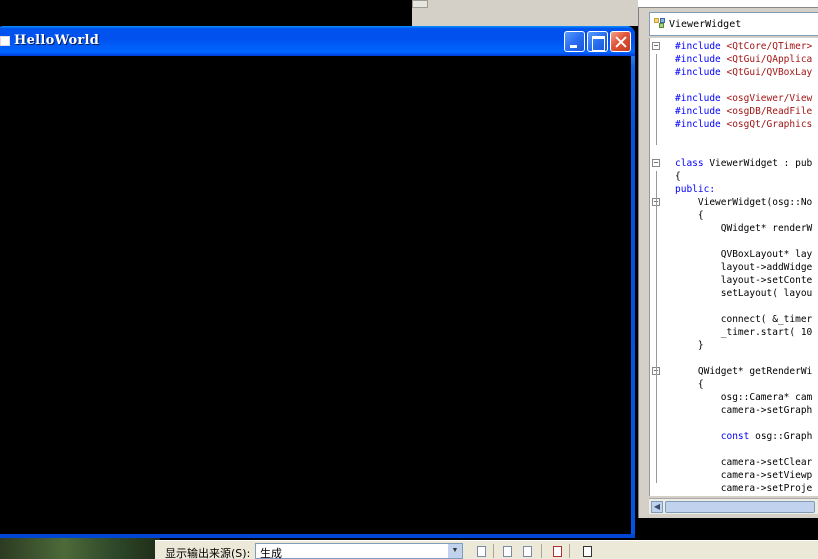 Image resolution: width=818 pixels, height=559 pixels. I want to click on window-bottom-border, so click(317, 536).